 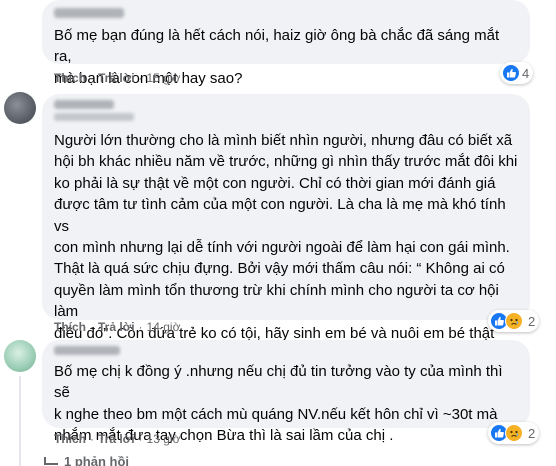 What do you see at coordinates (51, 461) in the screenshot?
I see `reply-arrow-icon` at bounding box center [51, 461].